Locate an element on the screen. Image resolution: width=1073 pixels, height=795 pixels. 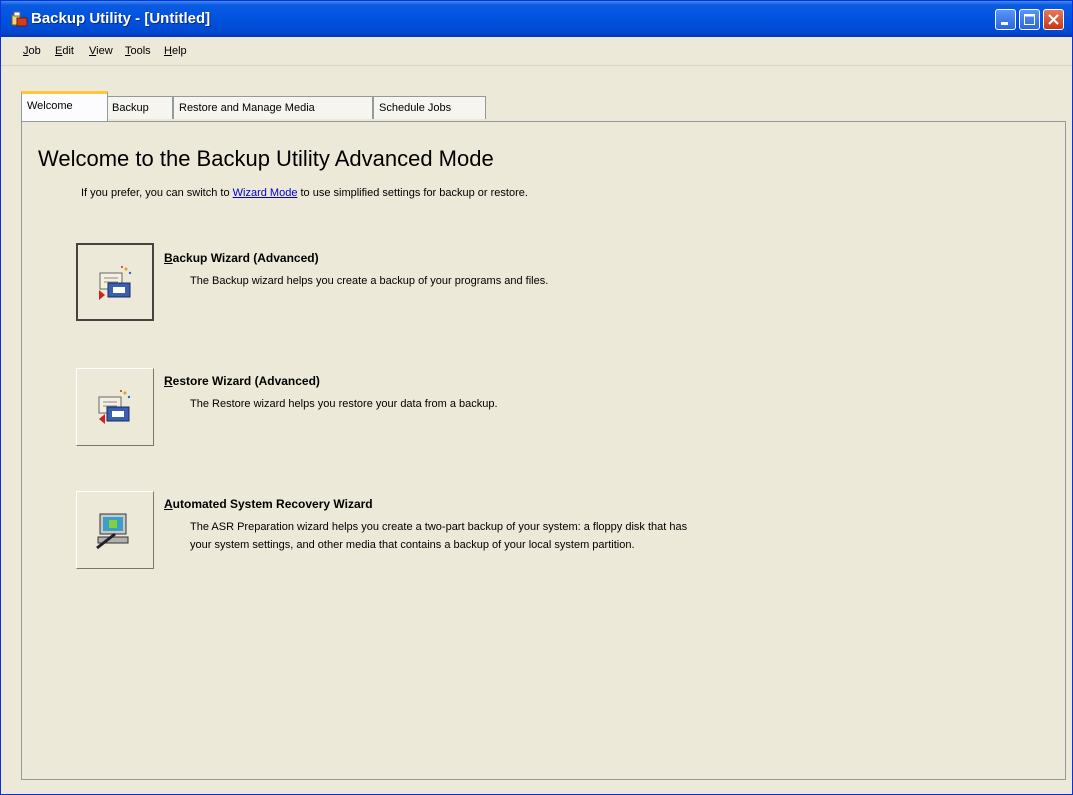
close-button is located at coordinates (1053, 19).